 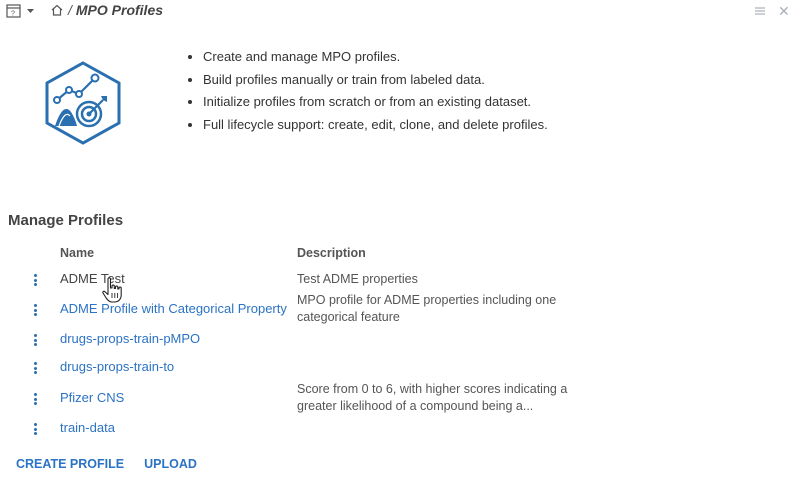 What do you see at coordinates (375, 57) in the screenshot?
I see `feature-item: Create and manage MPO profiles.` at bounding box center [375, 57].